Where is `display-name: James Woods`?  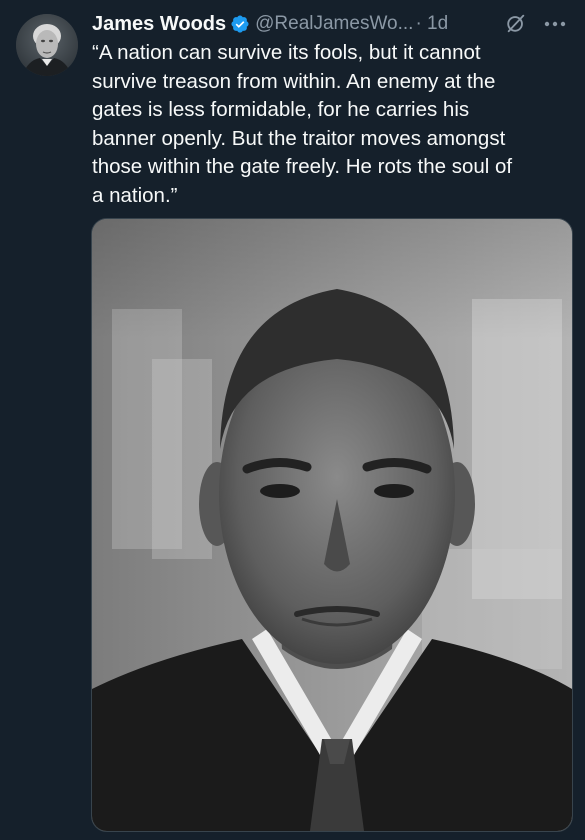
display-name: James Woods is located at coordinates (159, 24).